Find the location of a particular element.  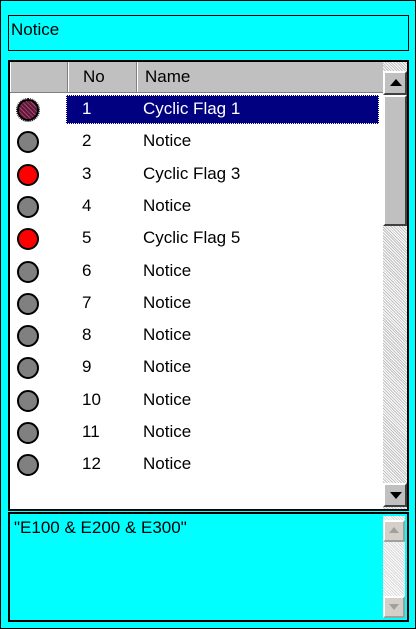

expression-vertical-scrollbar is located at coordinates (394, 567).